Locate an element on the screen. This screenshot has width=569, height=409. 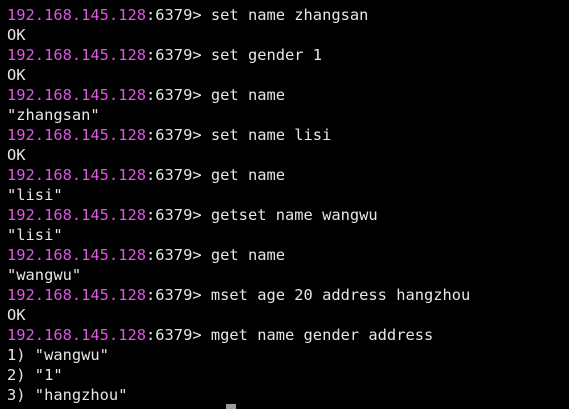
prompt-line: 192.168.145.128:6379> set gender 1 is located at coordinates (288, 55).